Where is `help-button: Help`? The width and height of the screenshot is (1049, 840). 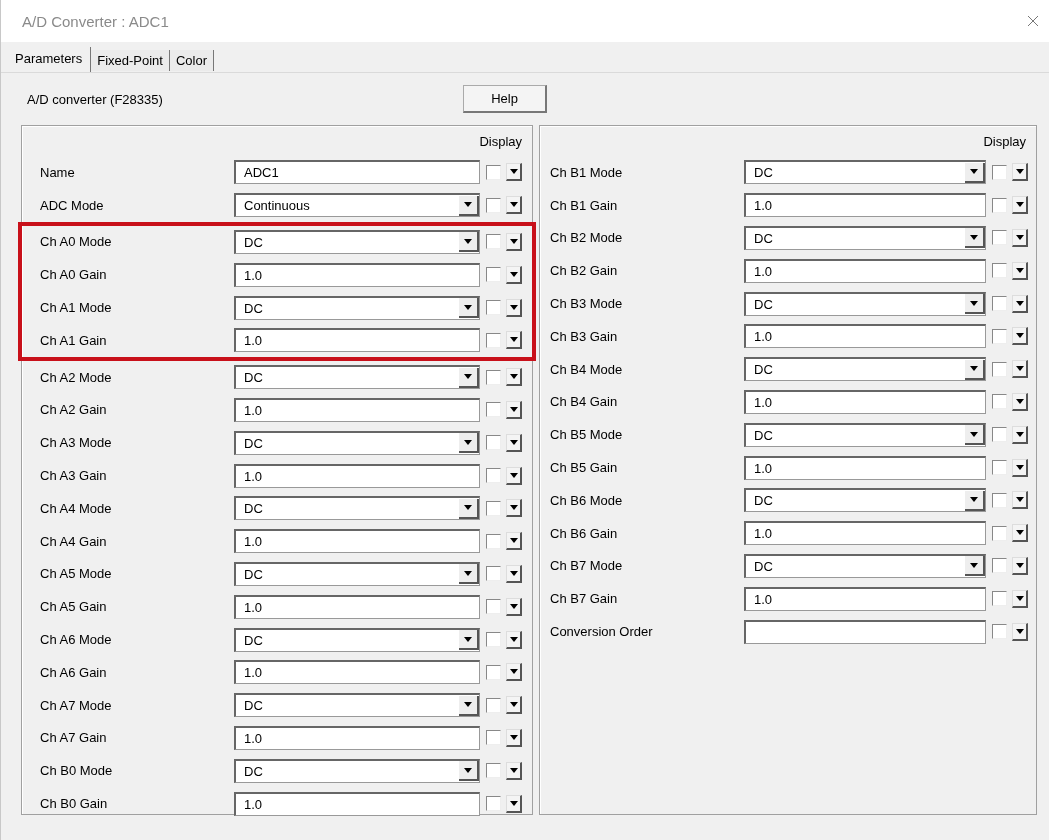
help-button: Help is located at coordinates (505, 99).